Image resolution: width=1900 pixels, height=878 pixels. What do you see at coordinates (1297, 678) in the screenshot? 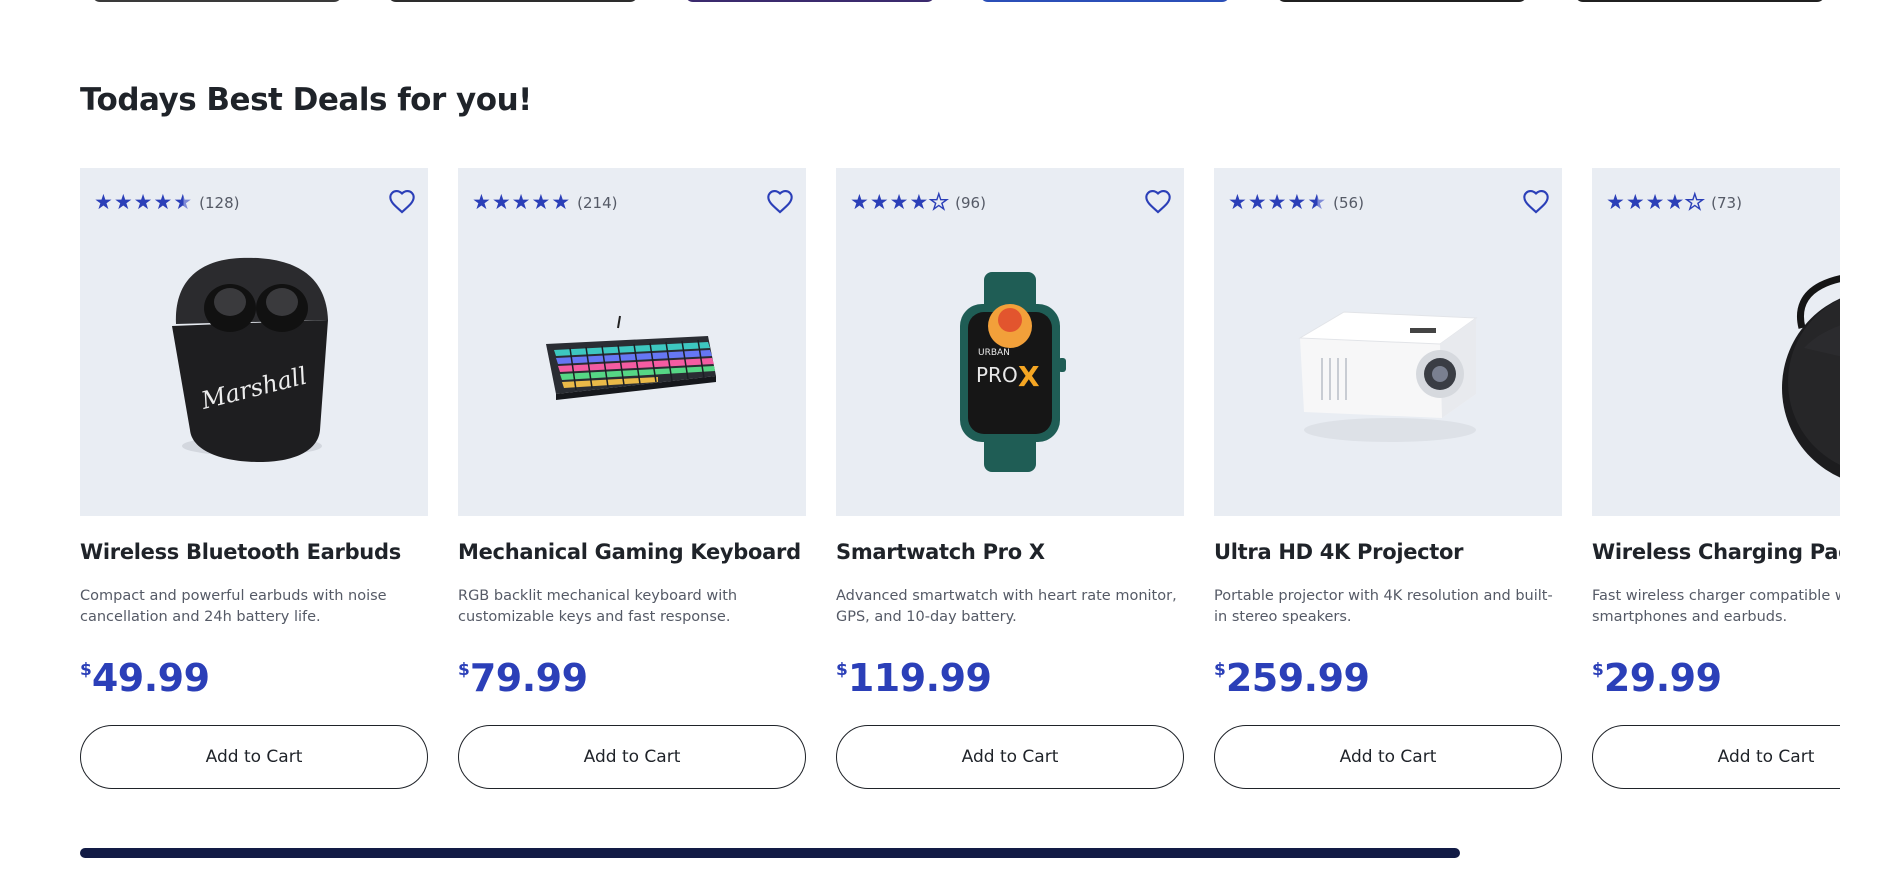
I see `price-amount: 259.99` at bounding box center [1297, 678].